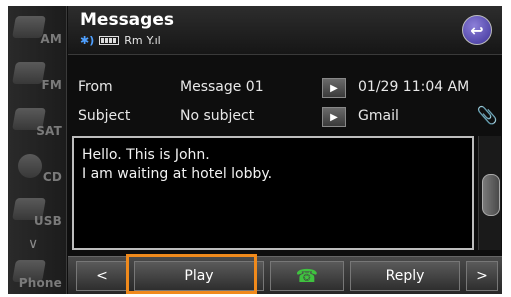 This screenshot has width=511, height=297. What do you see at coordinates (30, 166) in the screenshot?
I see `cd-icon` at bounding box center [30, 166].